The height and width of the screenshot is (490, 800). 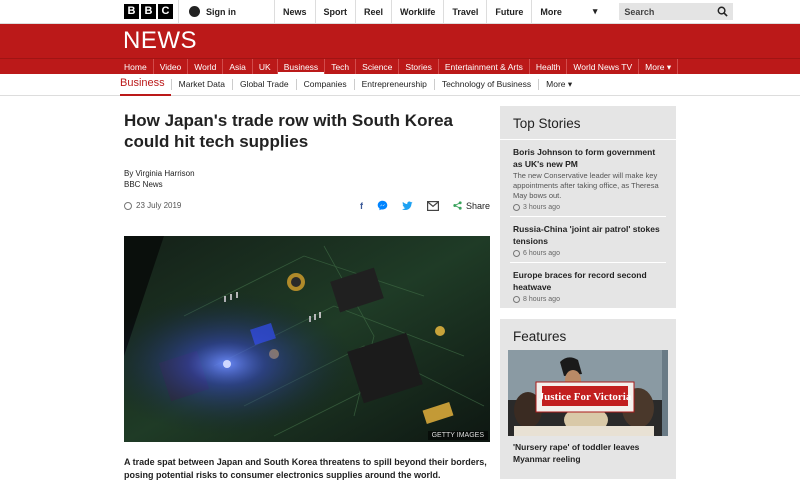 What do you see at coordinates (419, 66) in the screenshot?
I see `section-nav-stories: Stories` at bounding box center [419, 66].